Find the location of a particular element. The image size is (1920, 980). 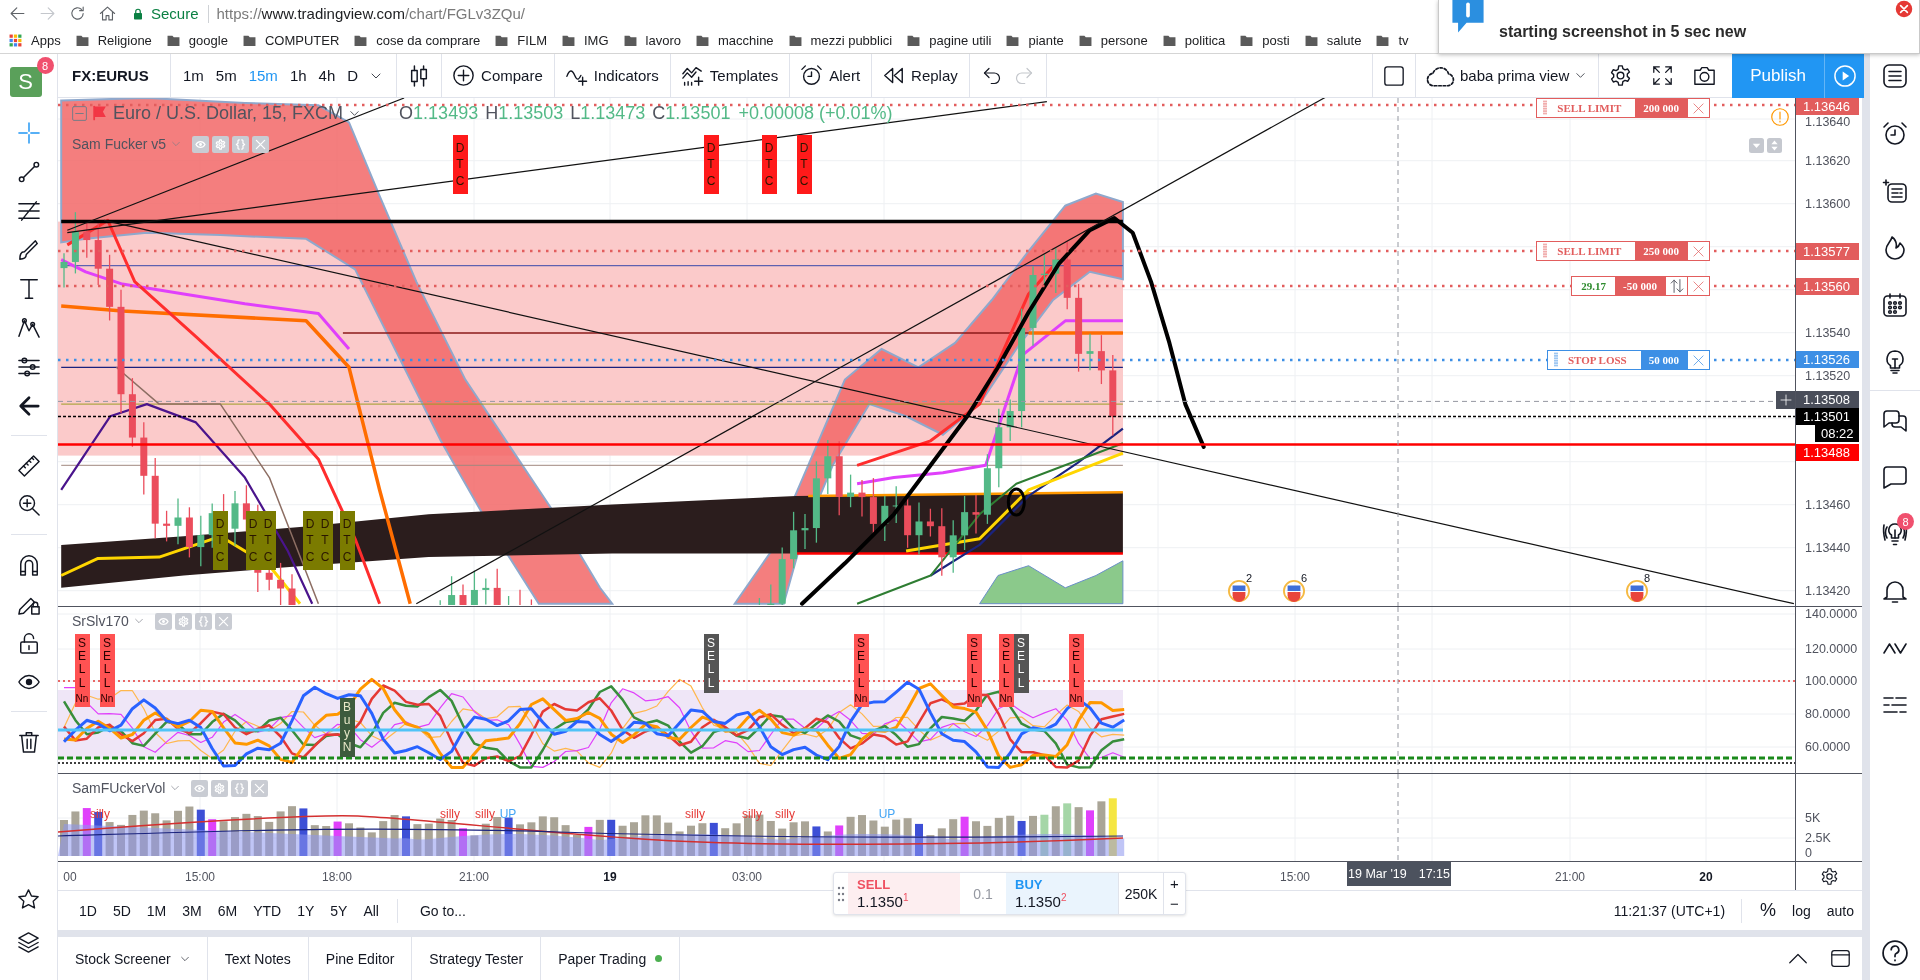

add-order-button is located at coordinates (1785, 400).